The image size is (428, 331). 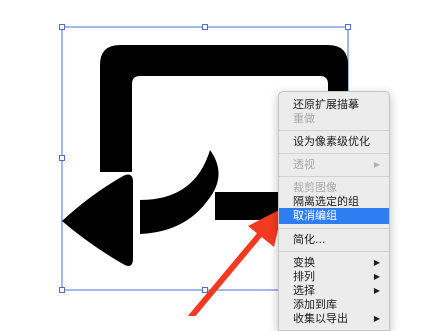 What do you see at coordinates (320, 318) in the screenshot?
I see `menu-item-label: 收集以导出` at bounding box center [320, 318].